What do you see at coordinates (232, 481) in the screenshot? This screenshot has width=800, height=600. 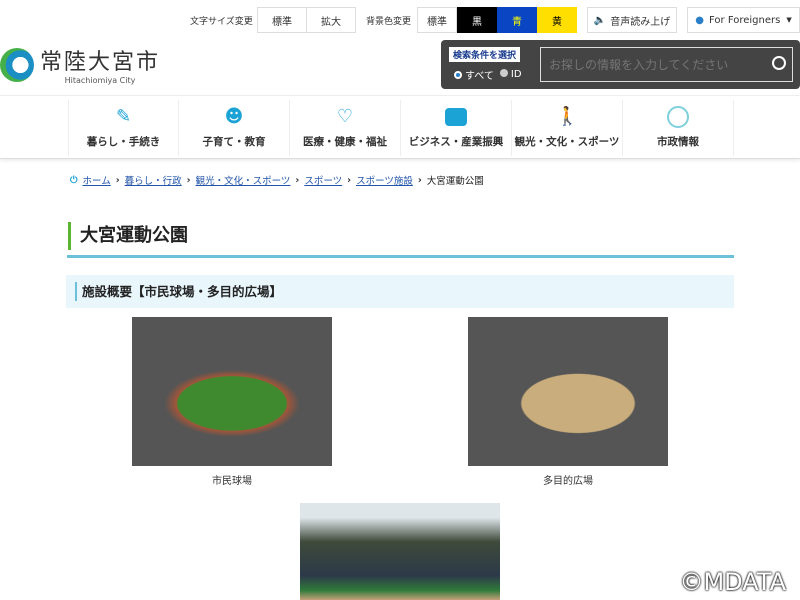 I see `photo-caption: 市民球場` at bounding box center [232, 481].